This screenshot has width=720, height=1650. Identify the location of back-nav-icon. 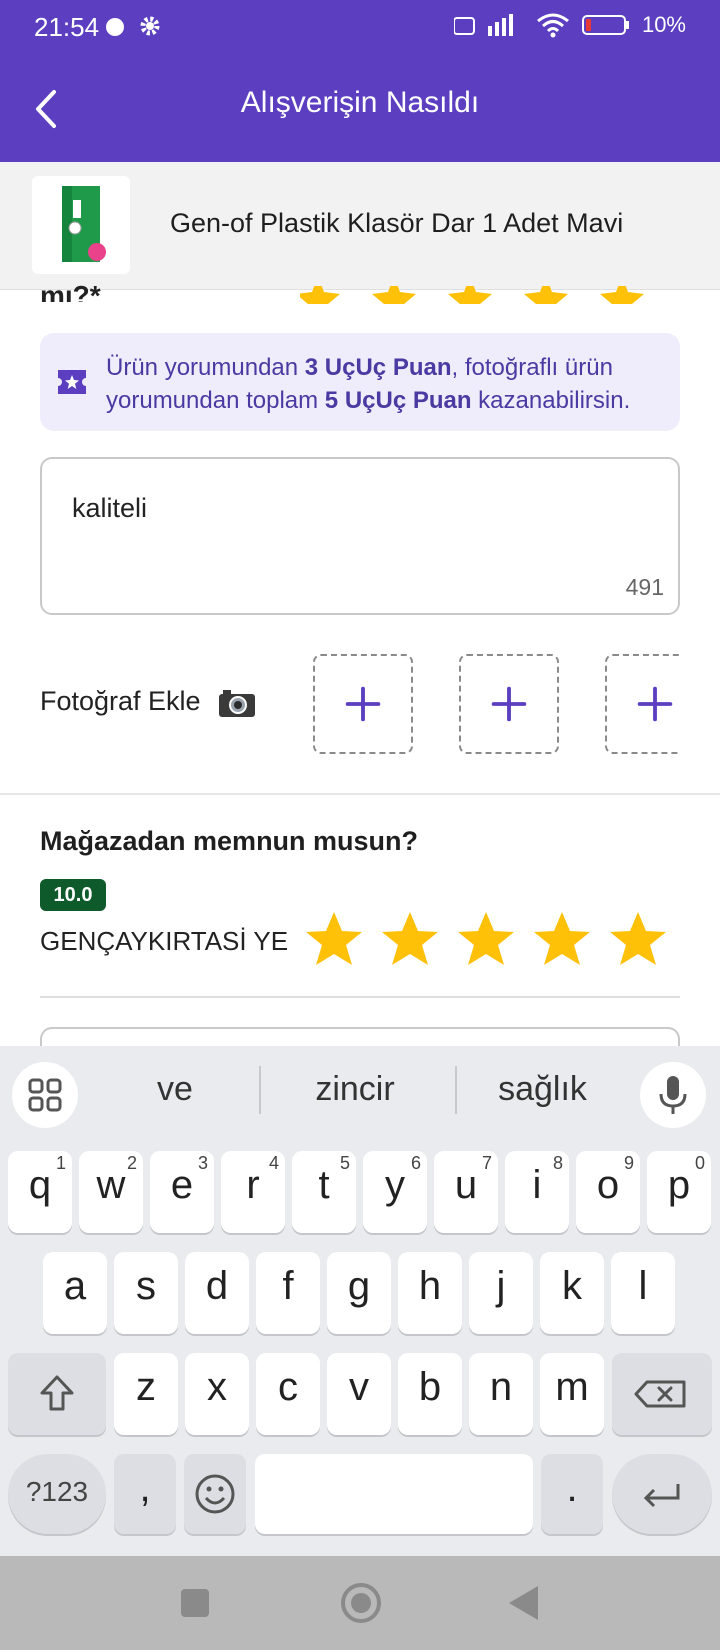
(524, 1603).